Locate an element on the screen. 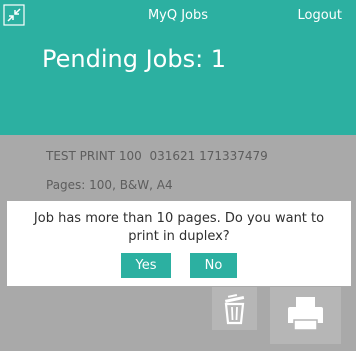 The height and width of the screenshot is (351, 358). logout-link: Logout is located at coordinates (319, 15).